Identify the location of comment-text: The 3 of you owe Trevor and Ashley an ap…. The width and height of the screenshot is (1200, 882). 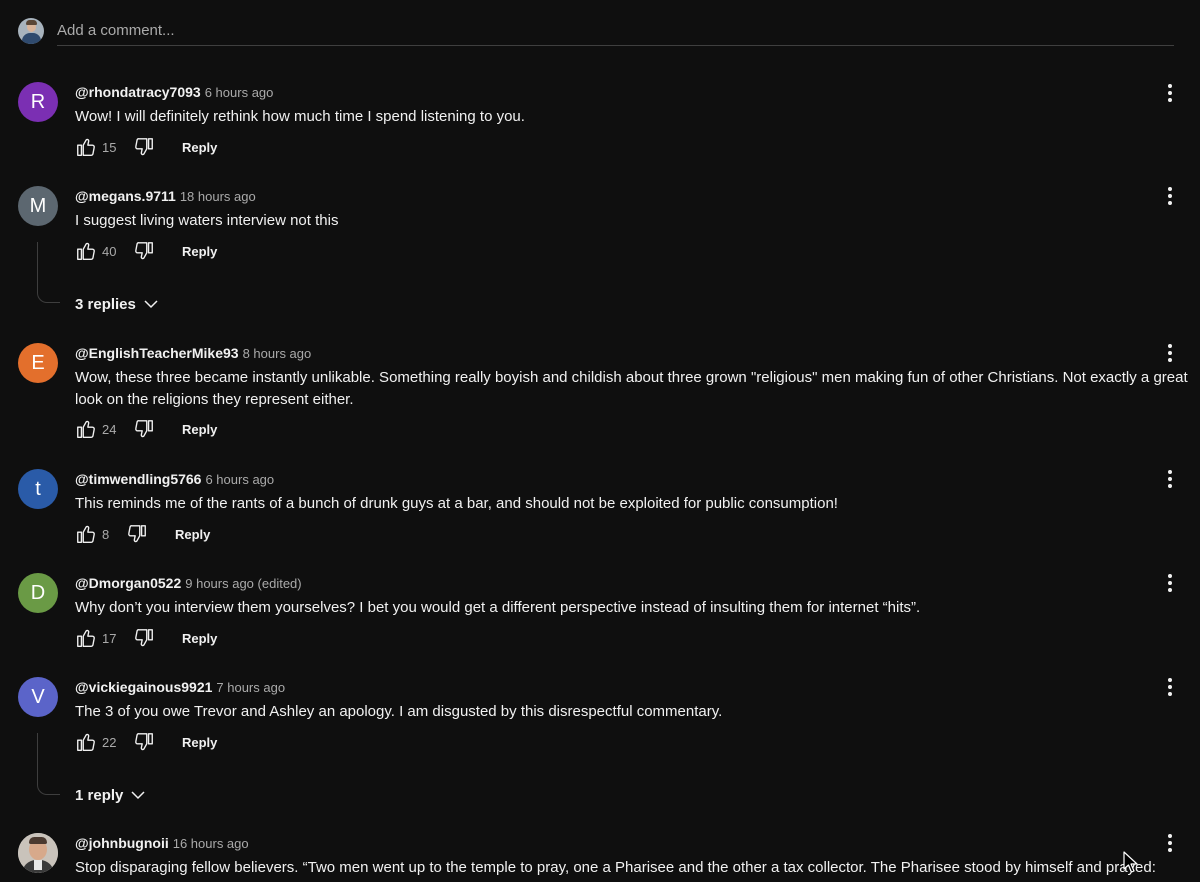
(399, 711).